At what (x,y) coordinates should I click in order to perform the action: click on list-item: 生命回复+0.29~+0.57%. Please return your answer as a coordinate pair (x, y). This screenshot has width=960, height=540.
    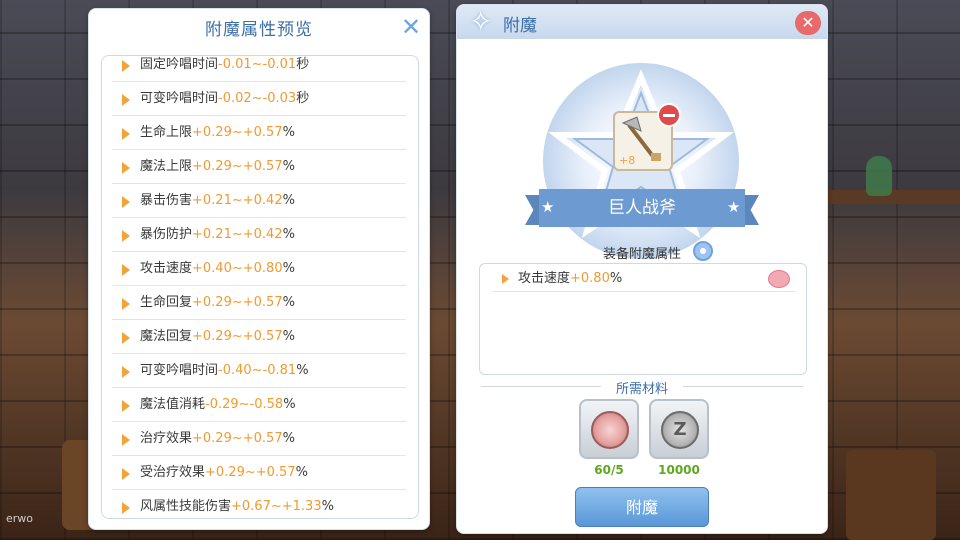
    Looking at the image, I should click on (259, 303).